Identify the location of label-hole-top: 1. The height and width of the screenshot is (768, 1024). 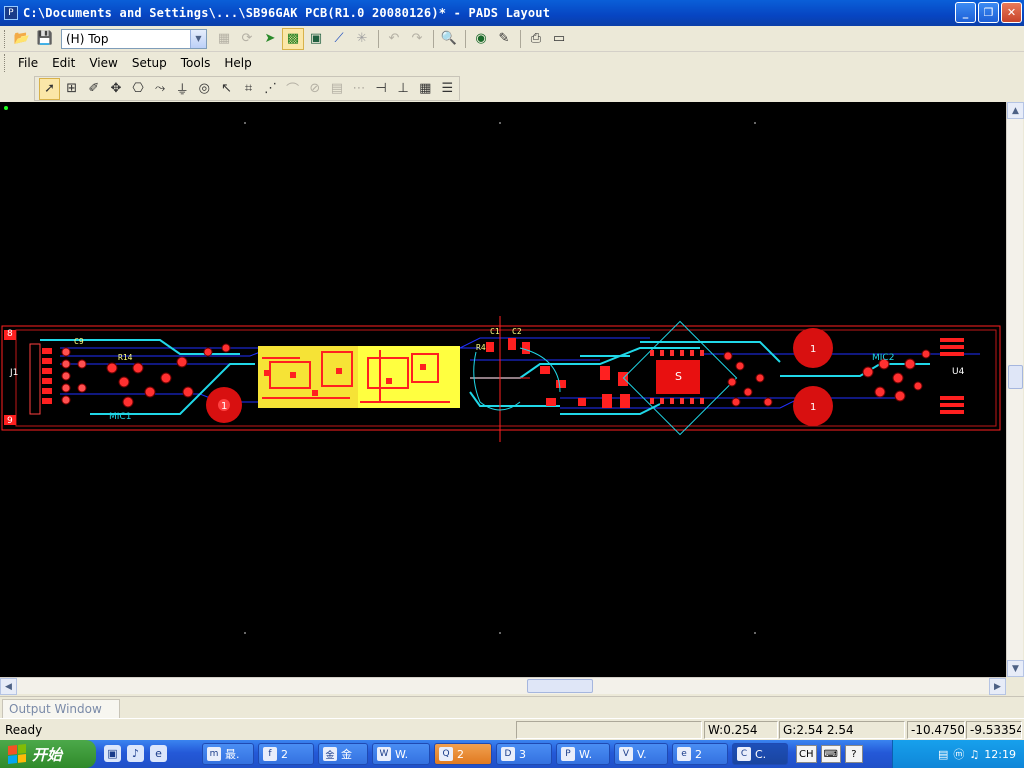
(813, 349).